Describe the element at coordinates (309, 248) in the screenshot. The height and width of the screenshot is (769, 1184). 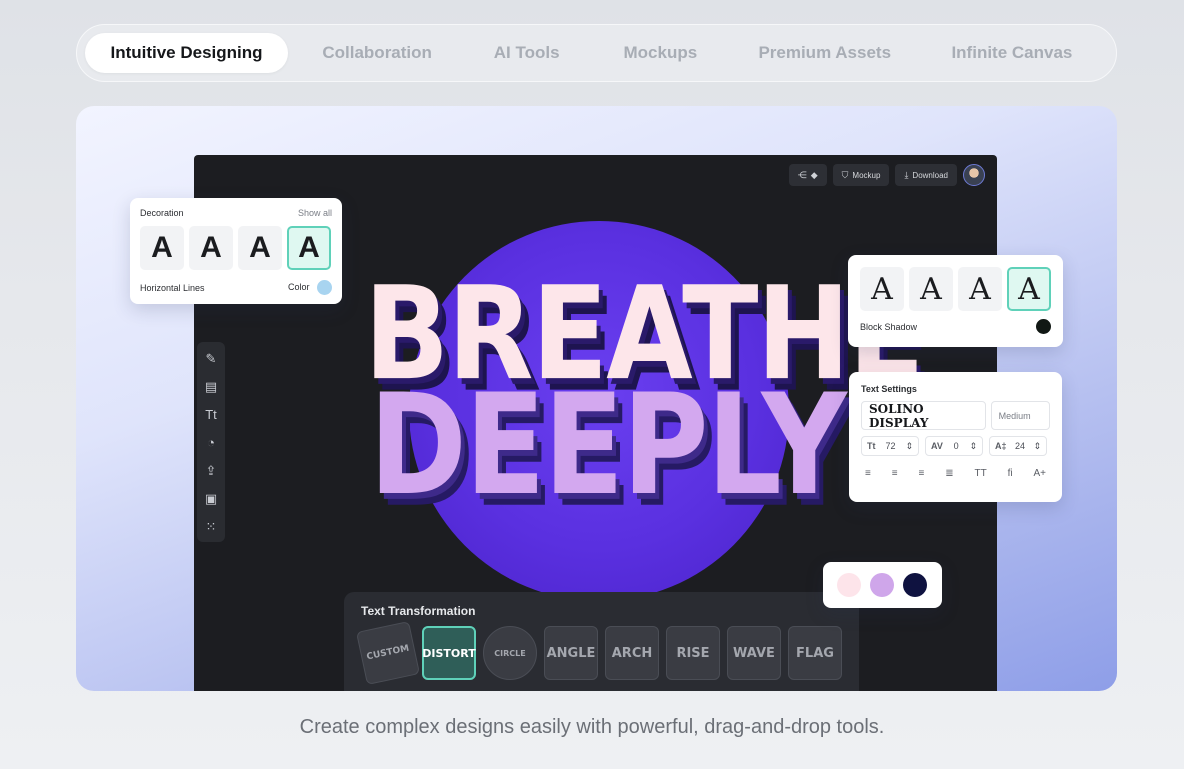
I see `decoration-option-4: A` at that location.